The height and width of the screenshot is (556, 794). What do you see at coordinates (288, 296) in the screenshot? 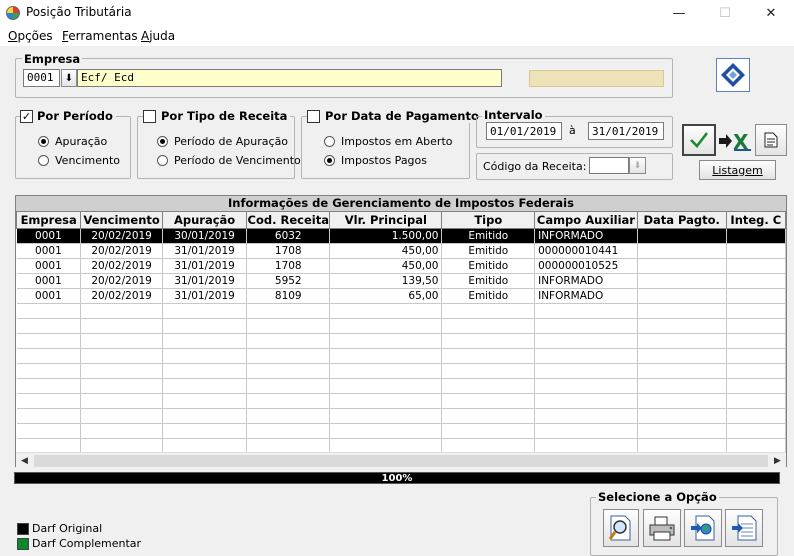
I see `table-cell: 8109` at bounding box center [288, 296].